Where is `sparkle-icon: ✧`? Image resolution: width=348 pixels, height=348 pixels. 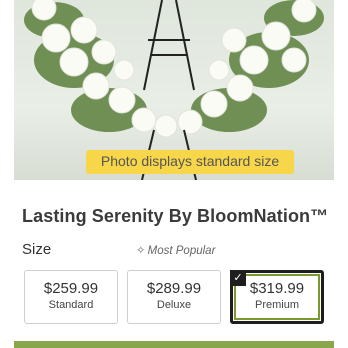 sparkle-icon: ✧ is located at coordinates (141, 251).